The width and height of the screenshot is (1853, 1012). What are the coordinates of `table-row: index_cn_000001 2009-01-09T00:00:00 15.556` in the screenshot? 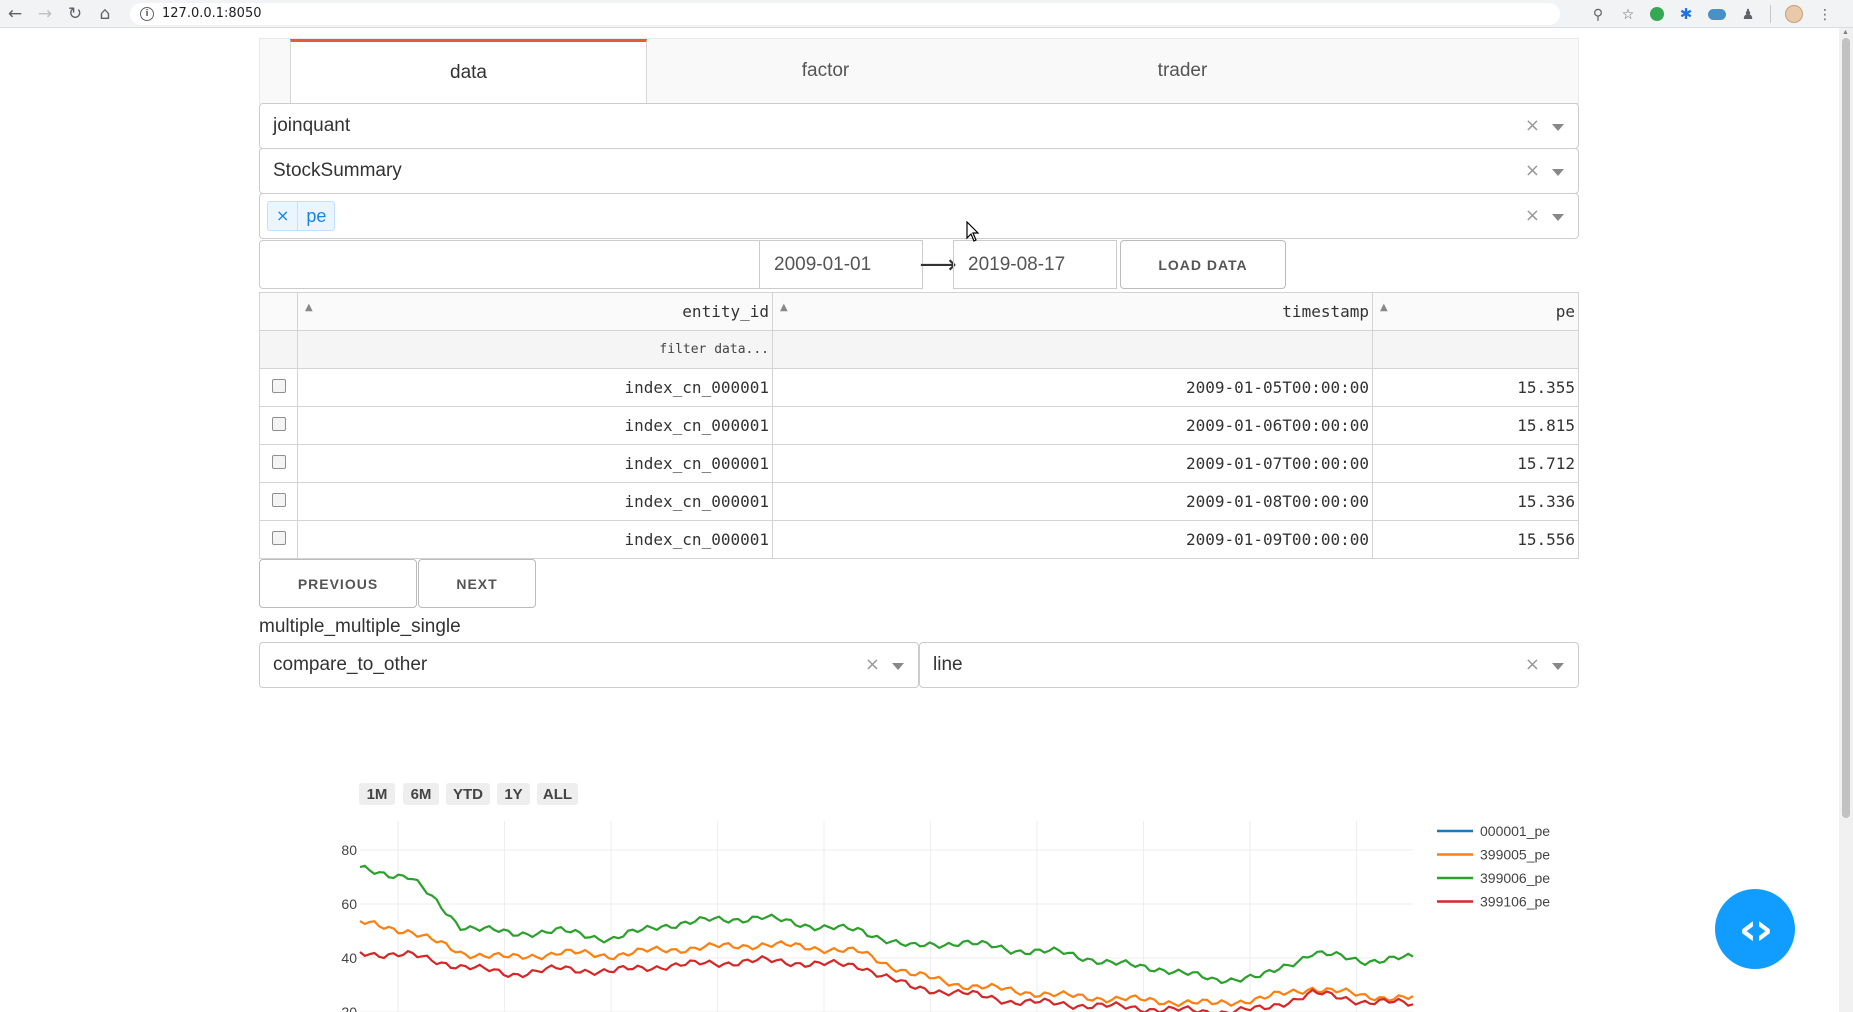 It's located at (919, 539).